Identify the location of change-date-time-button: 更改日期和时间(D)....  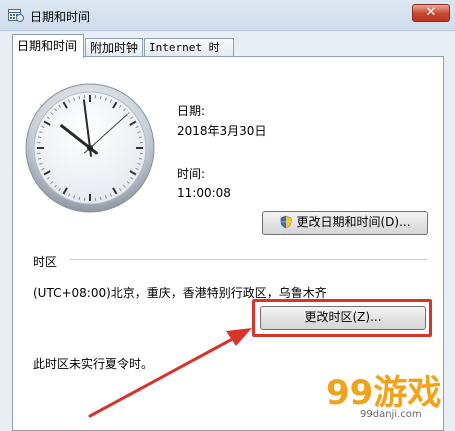
(345, 223).